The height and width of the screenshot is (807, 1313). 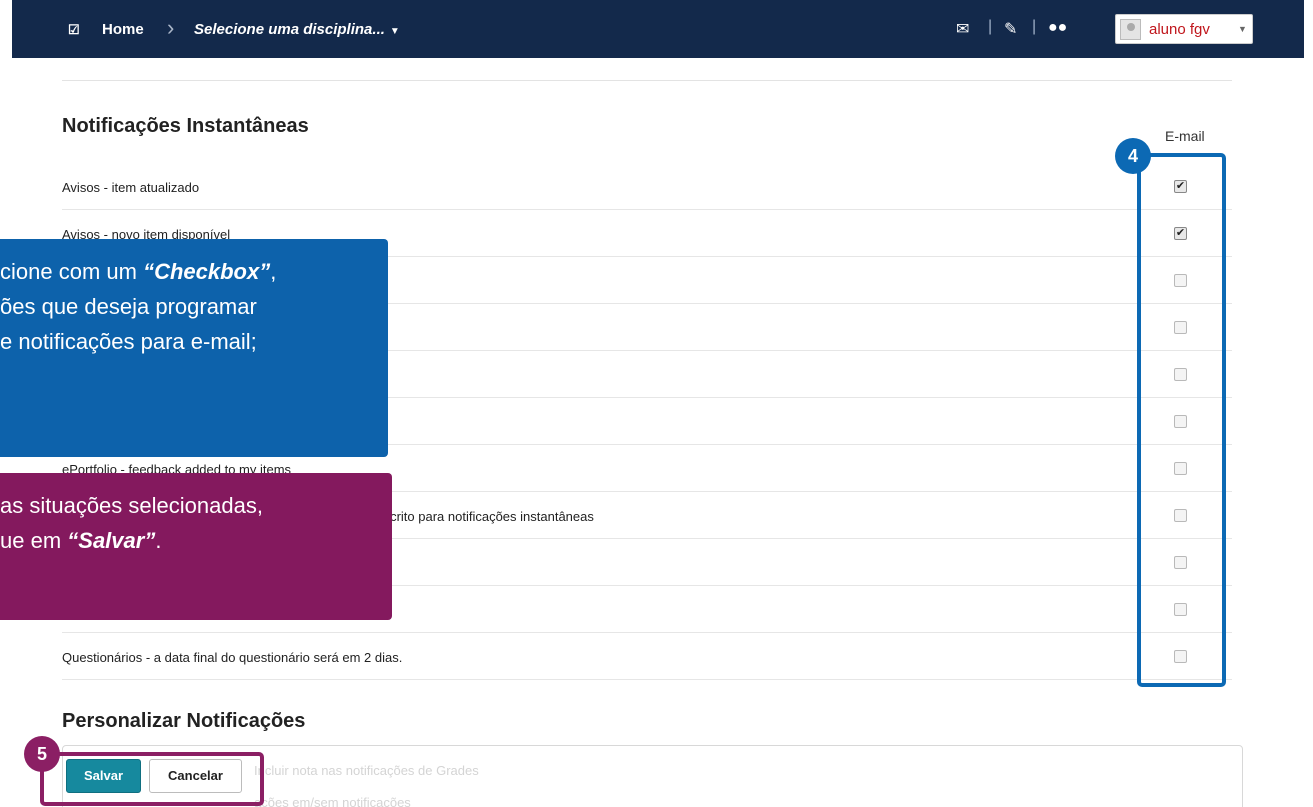 I want to click on avatar, so click(x=1130, y=29).